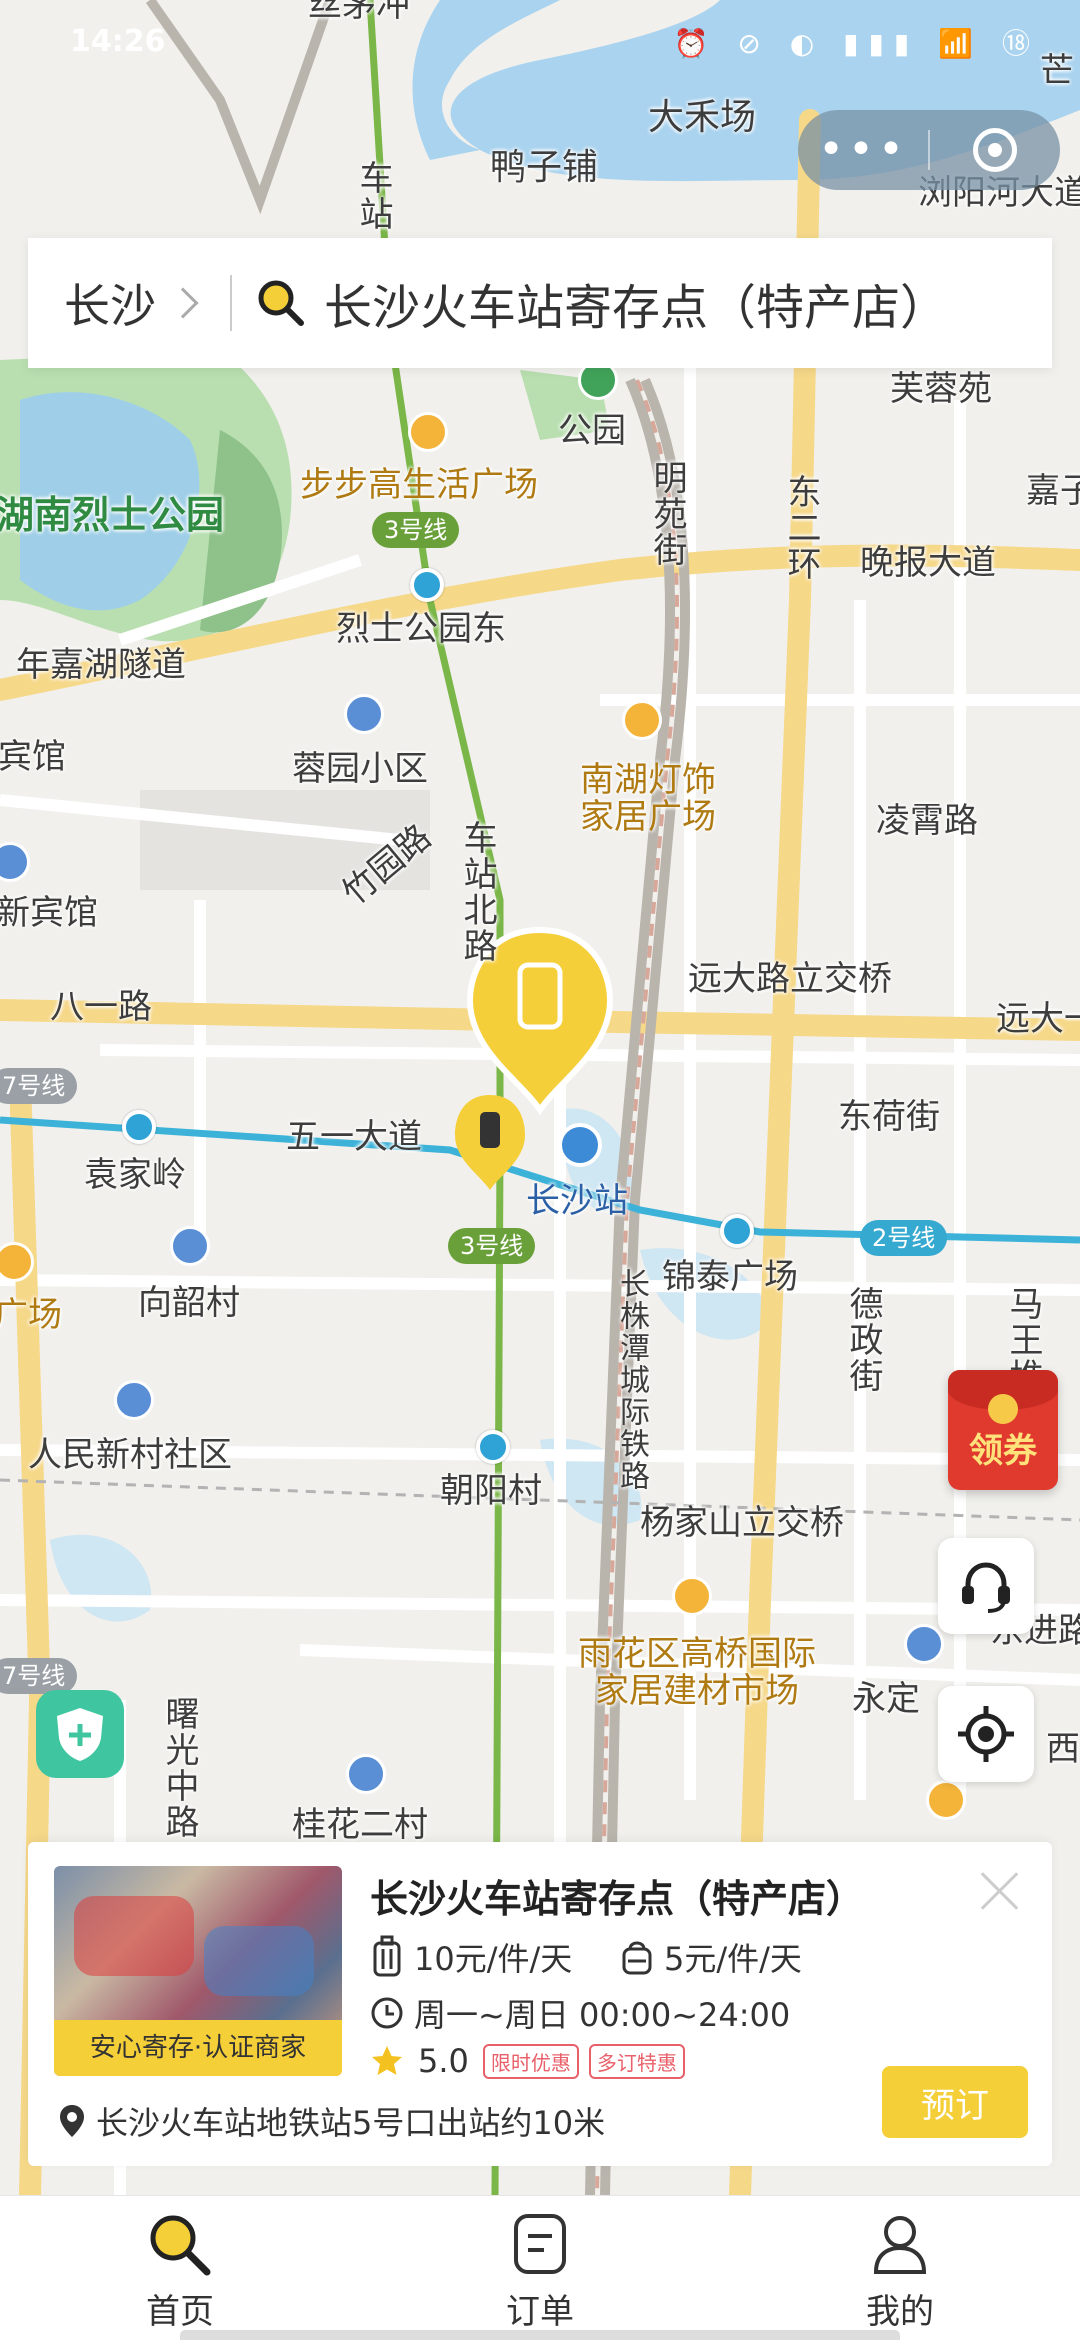 Image resolution: width=1080 pixels, height=2340 pixels. I want to click on locate-me-button, so click(986, 1734).